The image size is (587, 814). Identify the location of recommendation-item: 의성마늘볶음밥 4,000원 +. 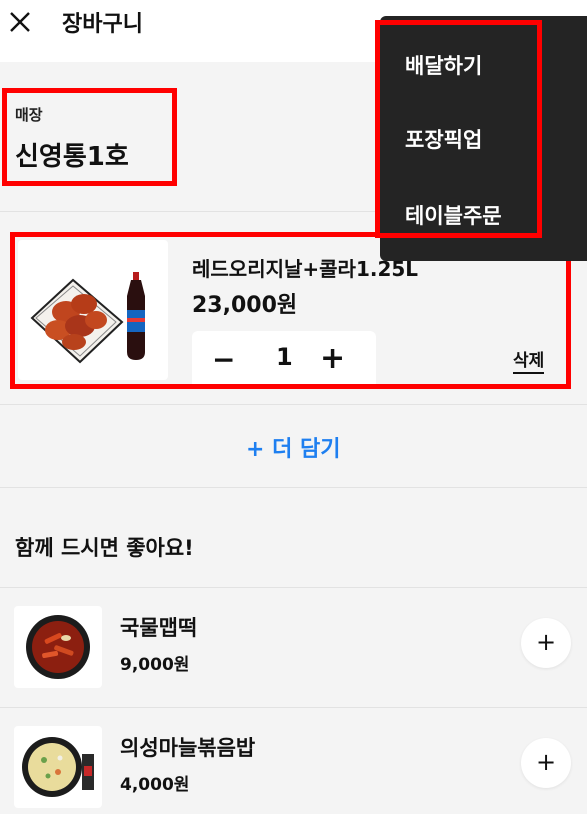
(293, 761).